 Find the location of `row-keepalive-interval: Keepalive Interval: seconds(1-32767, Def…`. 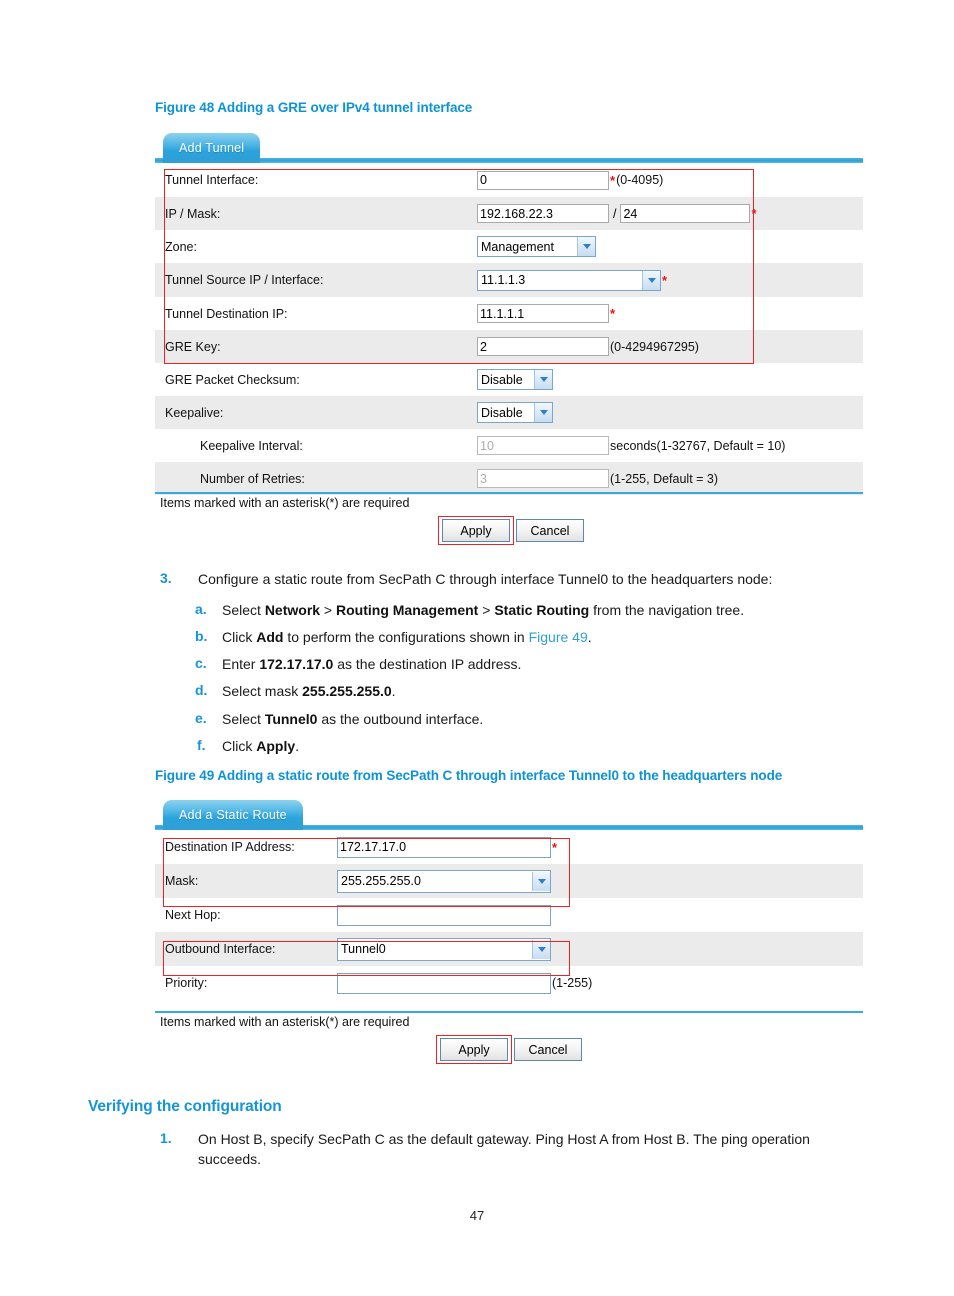

row-keepalive-interval: Keepalive Interval: seconds(1-32767, Def… is located at coordinates (509, 445).